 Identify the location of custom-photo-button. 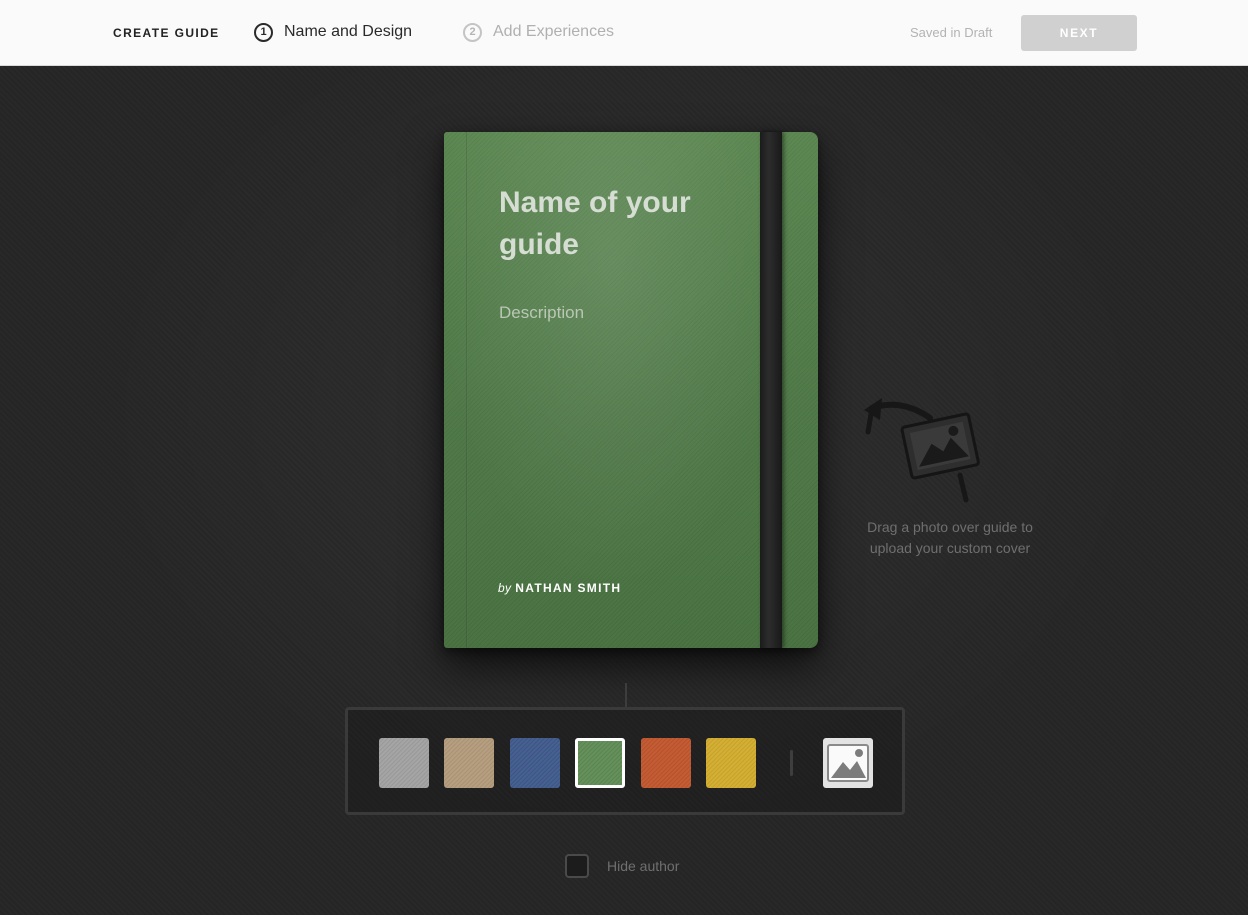
(848, 763).